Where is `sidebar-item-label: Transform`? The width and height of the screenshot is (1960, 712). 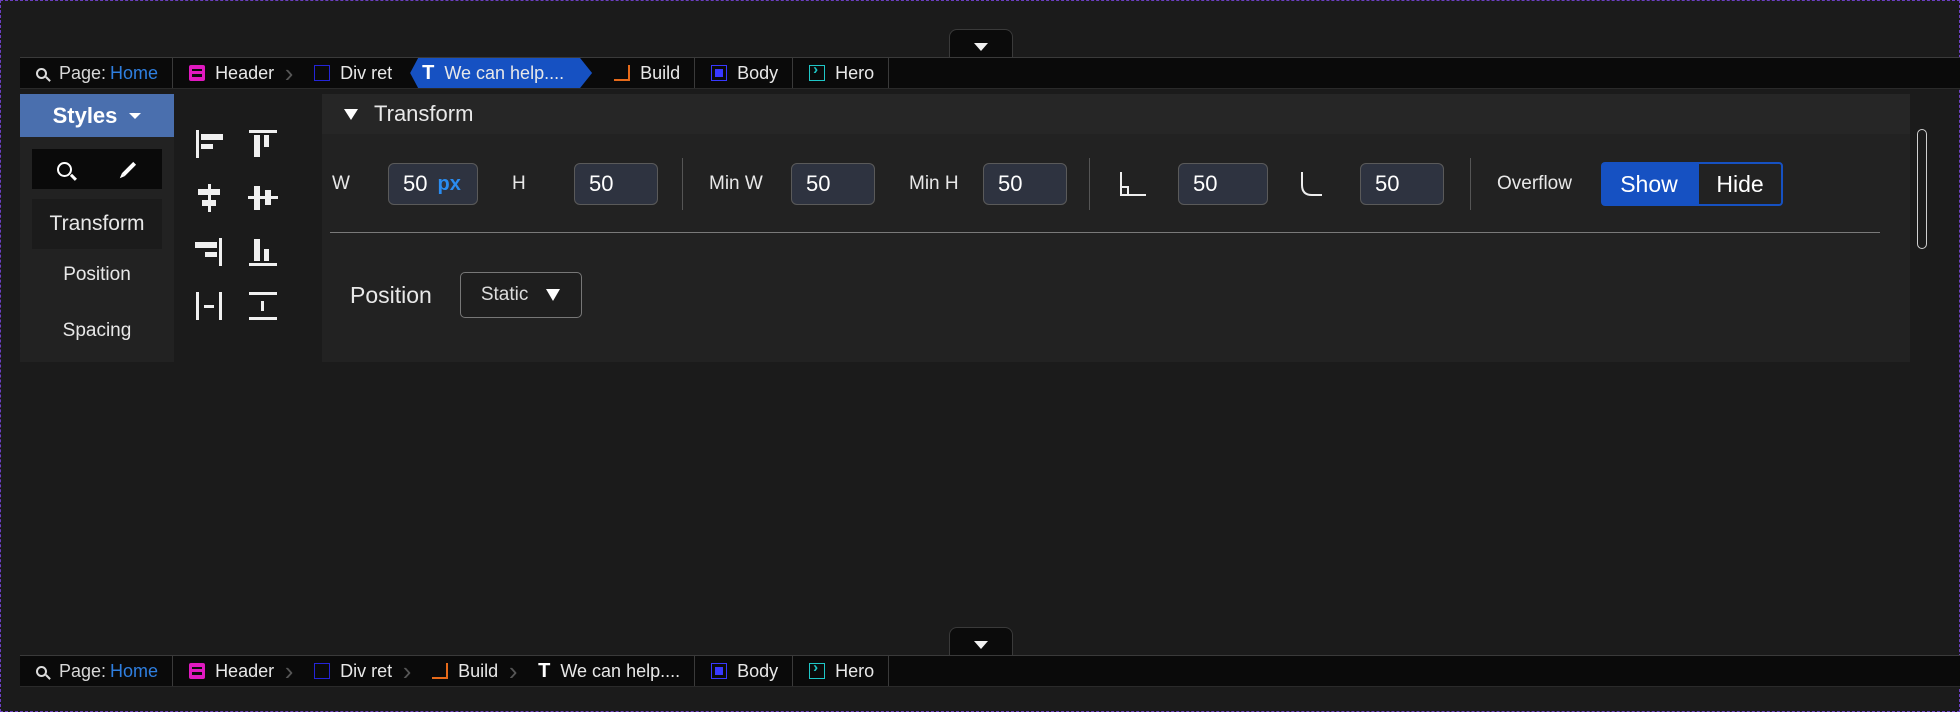 sidebar-item-label: Transform is located at coordinates (97, 223).